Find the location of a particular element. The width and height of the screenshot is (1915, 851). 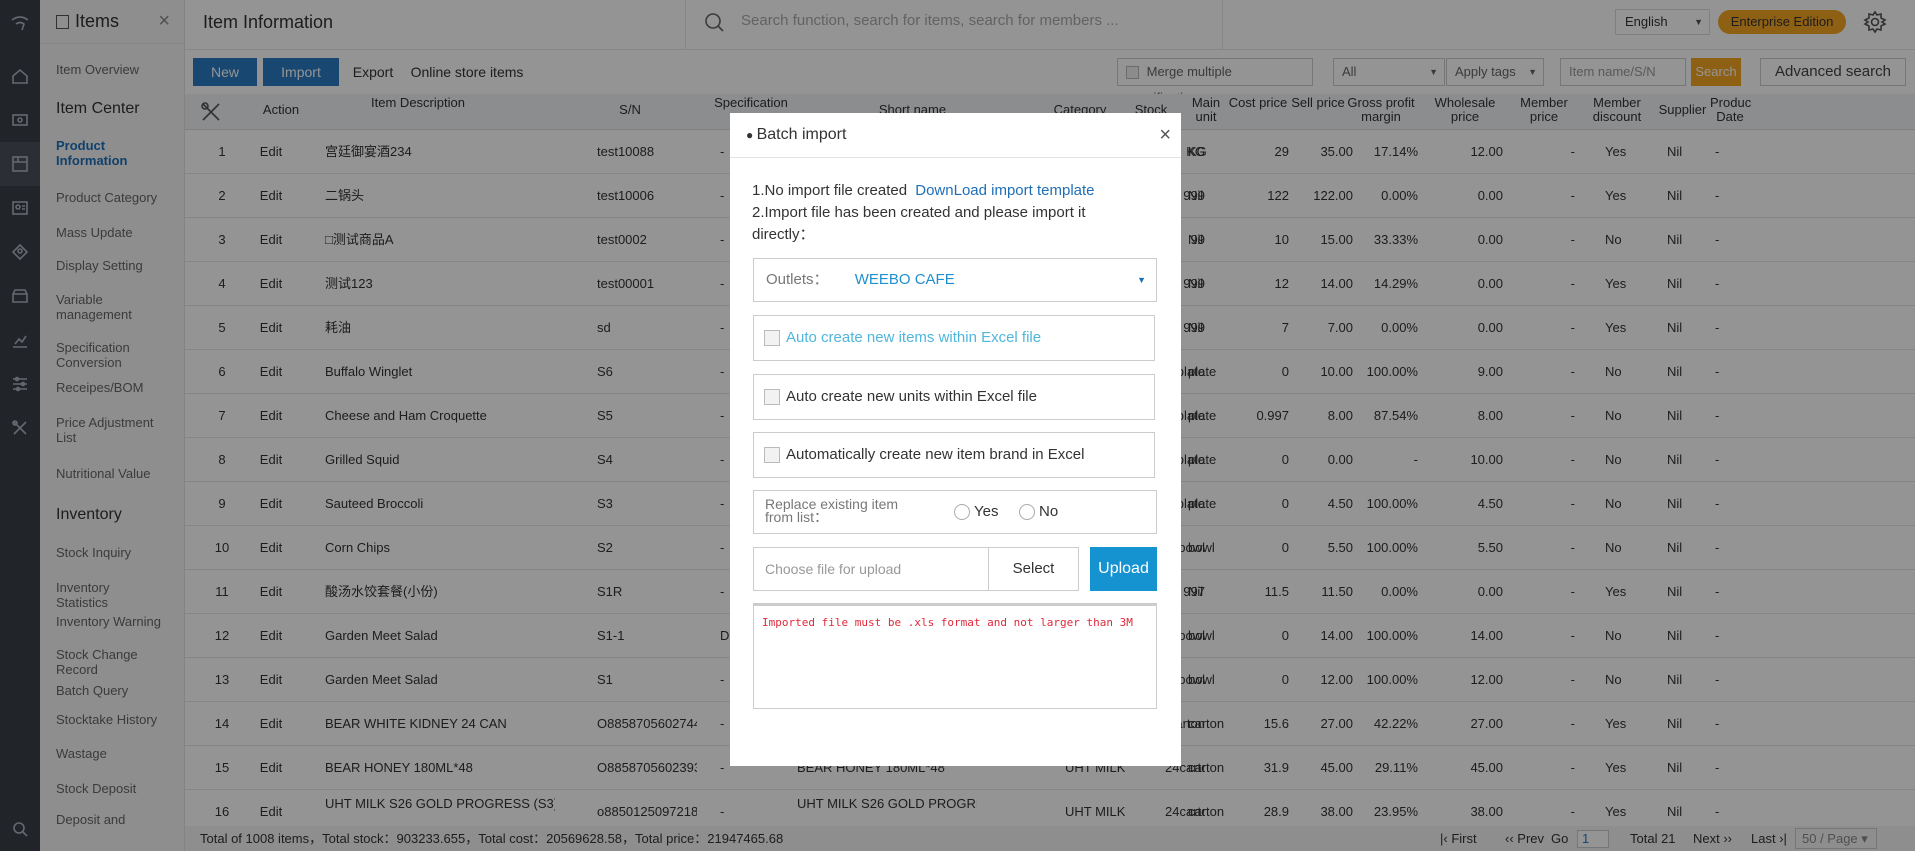

file-input: Choose file for upload is located at coordinates (871, 569).